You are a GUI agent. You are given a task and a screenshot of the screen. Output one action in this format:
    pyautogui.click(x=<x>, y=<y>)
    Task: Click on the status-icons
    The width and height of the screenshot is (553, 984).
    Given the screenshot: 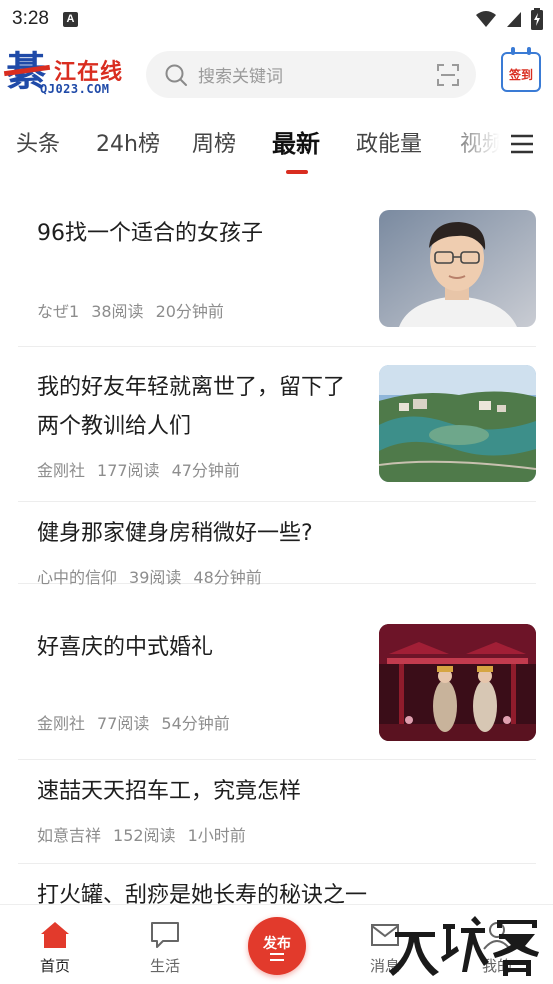 What is the action you would take?
    pyautogui.click(x=509, y=19)
    